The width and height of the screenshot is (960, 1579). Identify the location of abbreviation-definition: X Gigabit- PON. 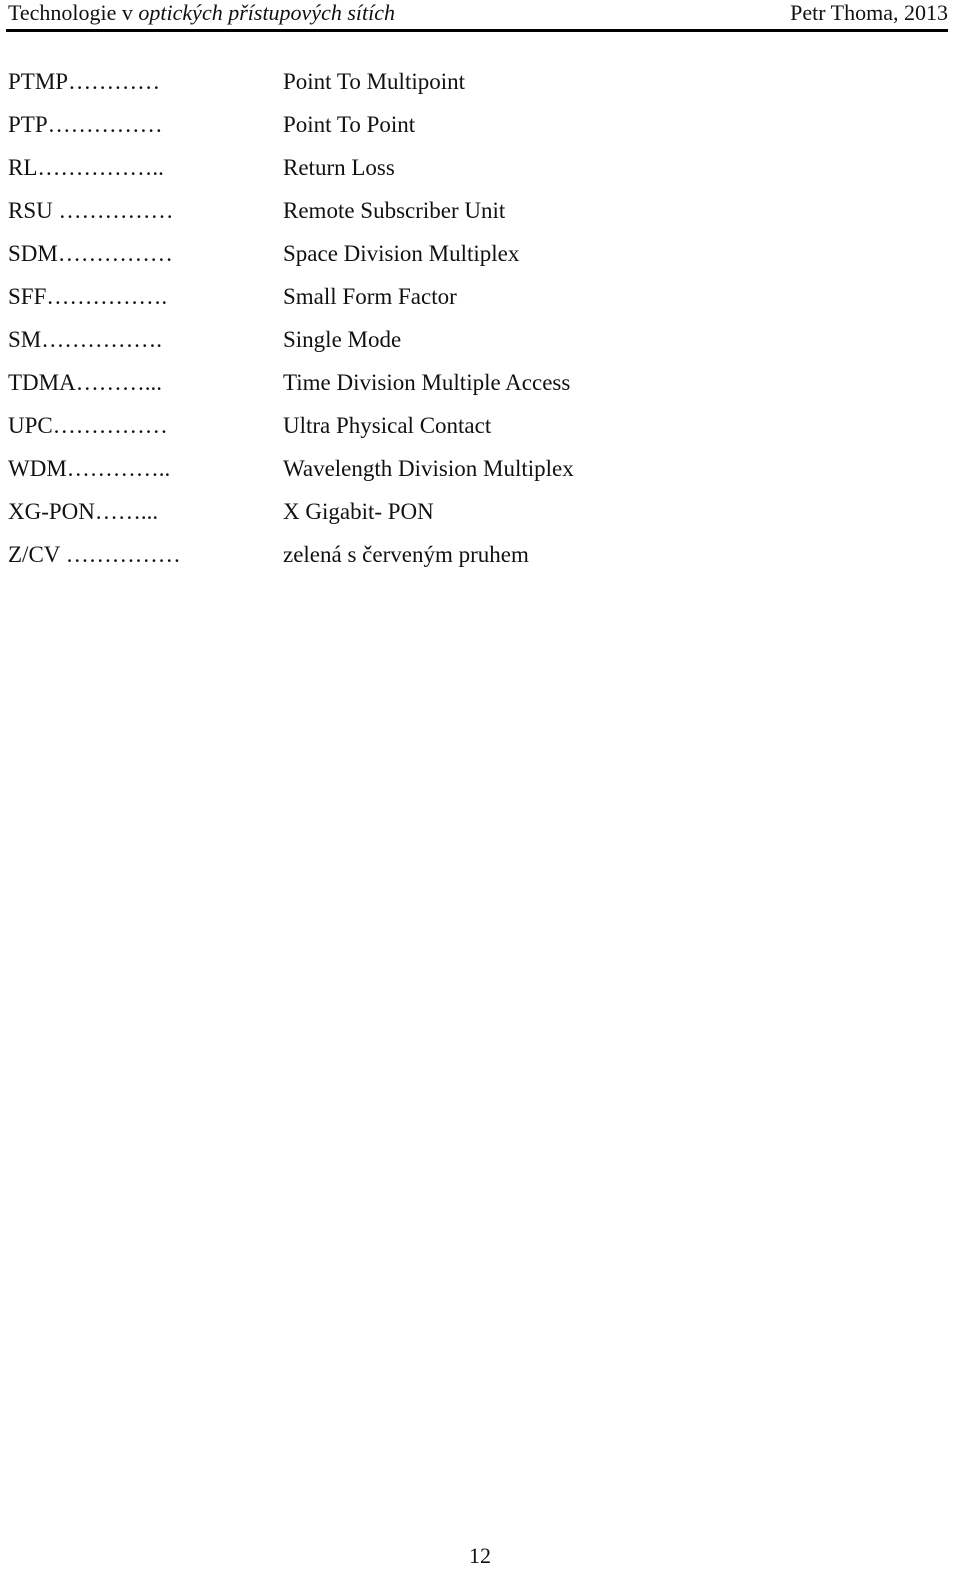
(358, 511).